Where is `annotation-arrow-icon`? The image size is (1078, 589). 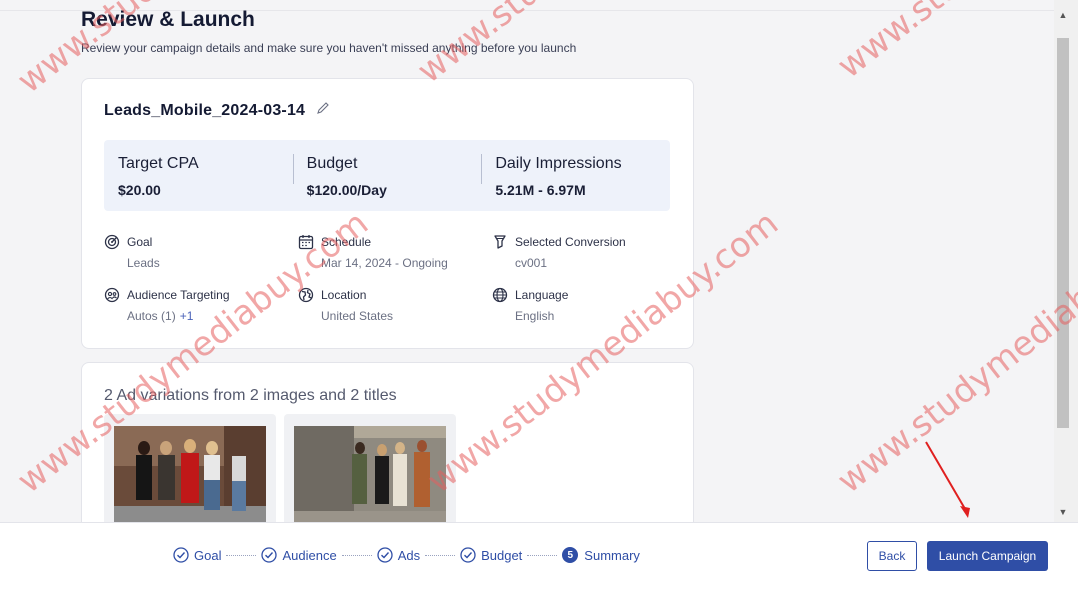
annotation-arrow-icon is located at coordinates (947, 479).